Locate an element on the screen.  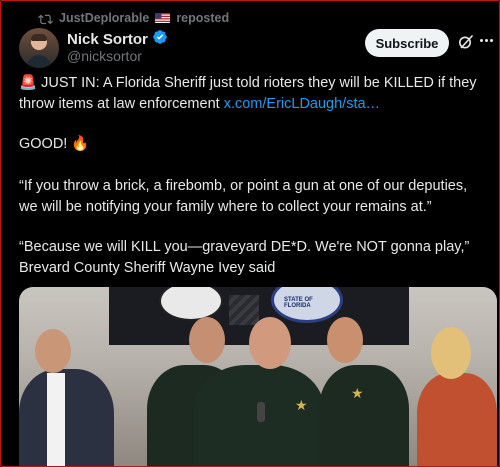
more-icon is located at coordinates (486, 40).